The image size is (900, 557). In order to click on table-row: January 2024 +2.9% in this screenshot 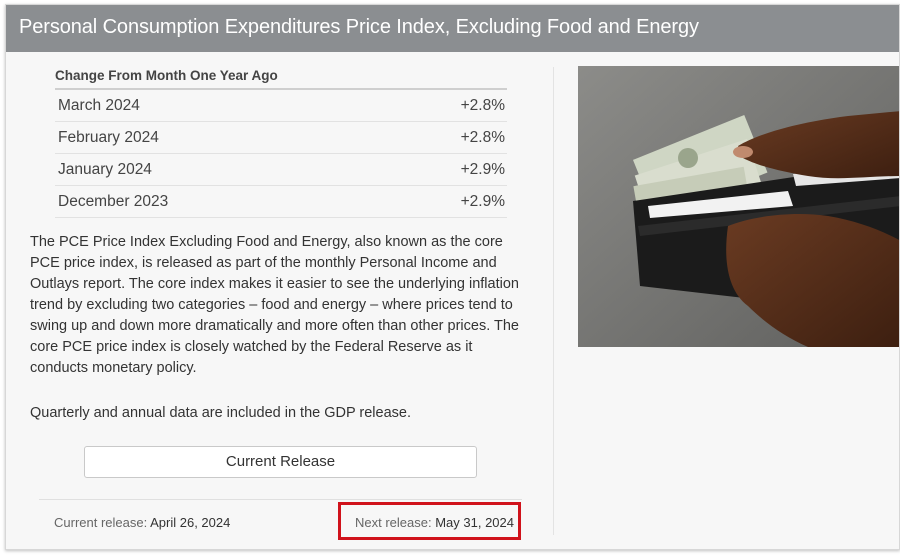, I will do `click(281, 170)`.